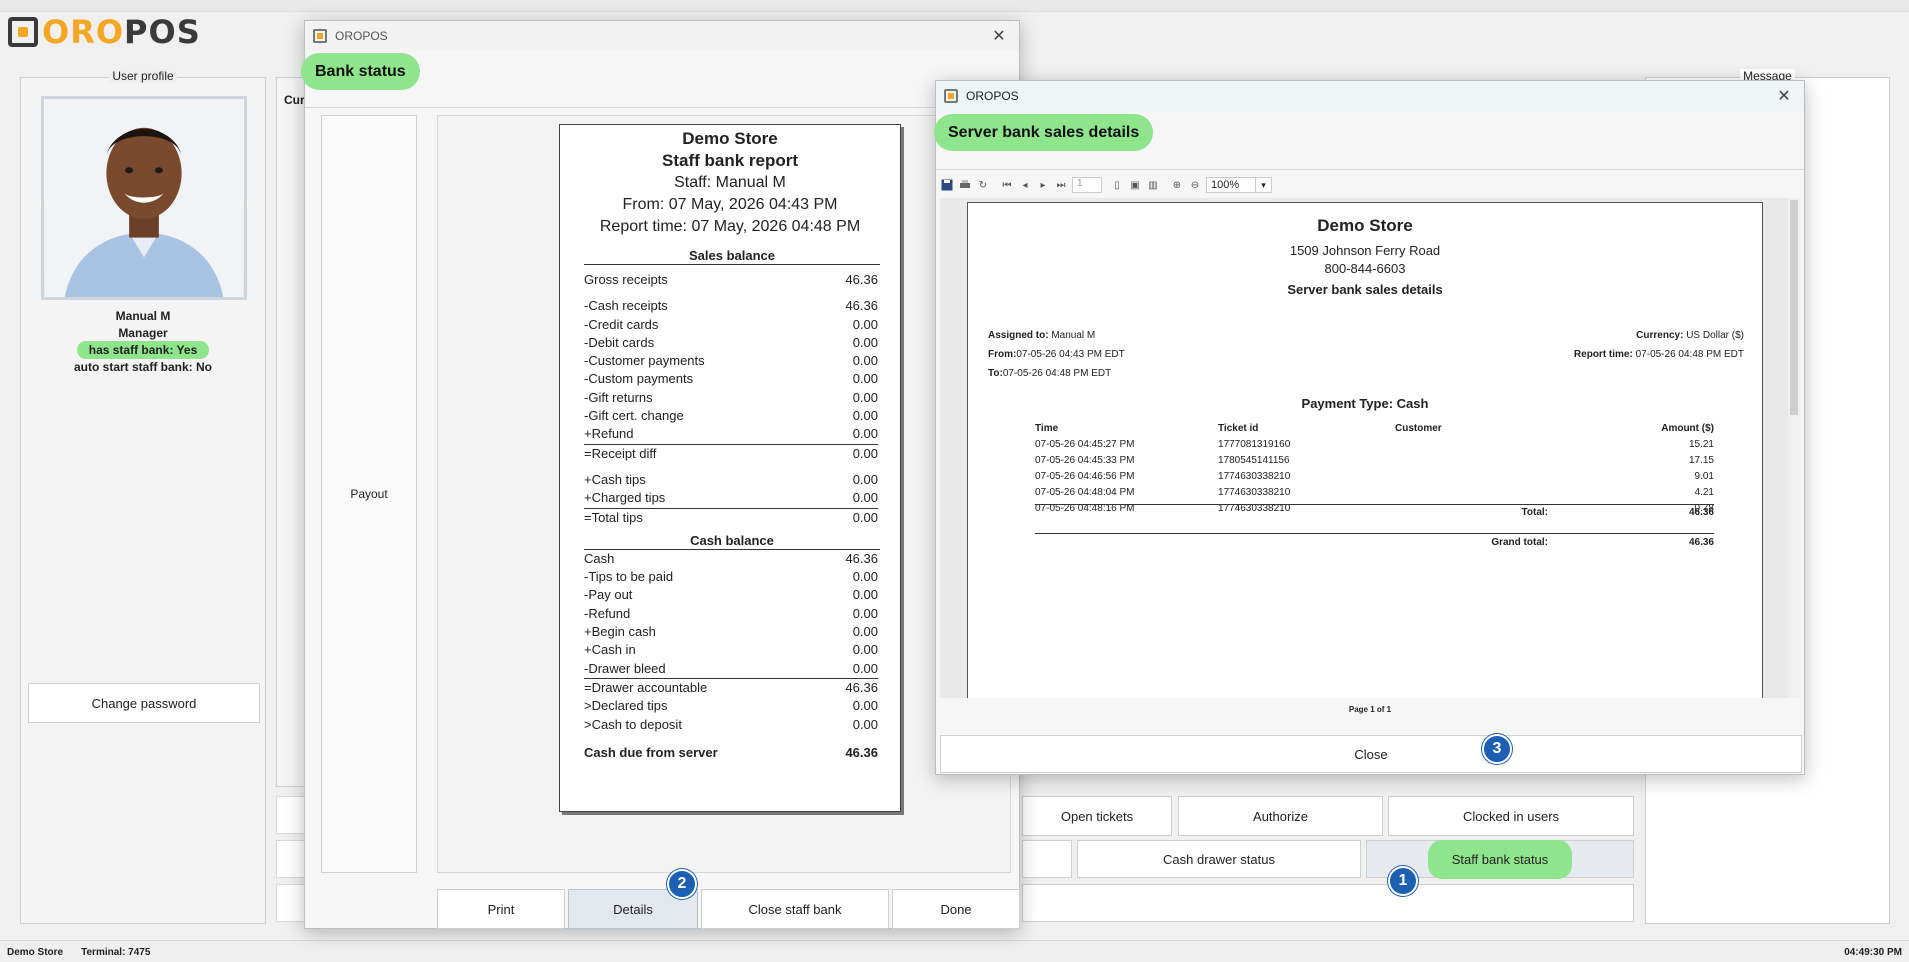  What do you see at coordinates (629, 577) in the screenshot?
I see `row-label: -Tips to be paid` at bounding box center [629, 577].